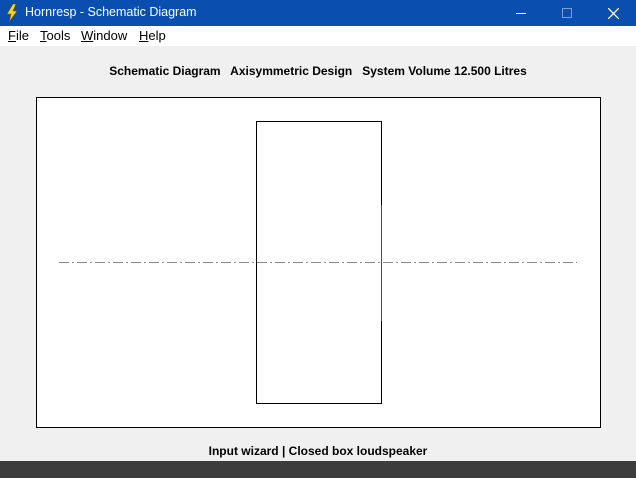  What do you see at coordinates (318, 451) in the screenshot?
I see `status-text: Input wizard | Closed box loudspeaker` at bounding box center [318, 451].